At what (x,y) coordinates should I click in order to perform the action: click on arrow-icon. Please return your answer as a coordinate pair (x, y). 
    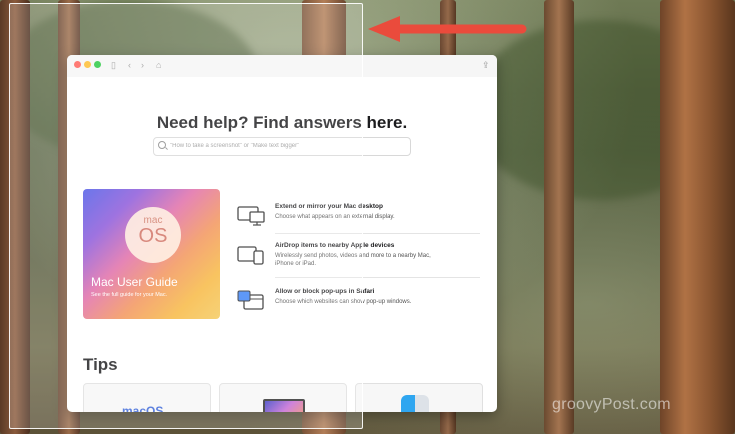
    Looking at the image, I should click on (447, 29).